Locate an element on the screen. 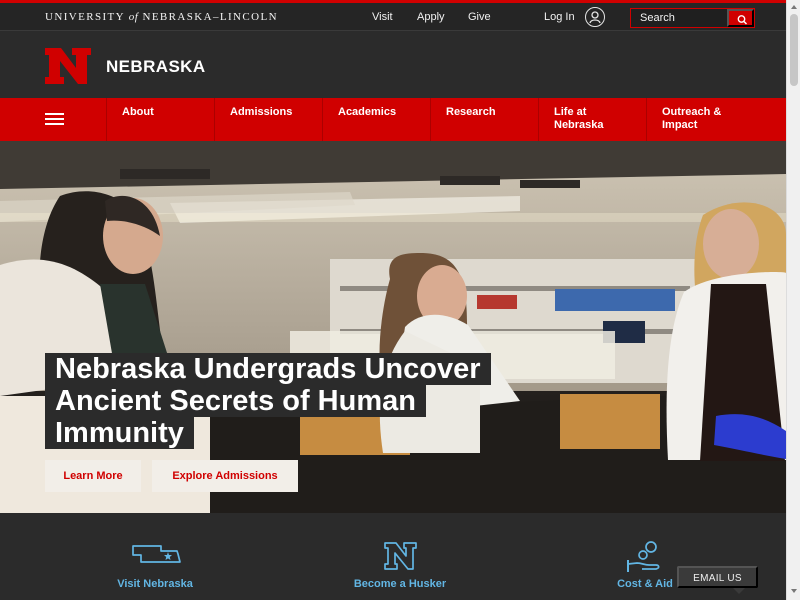 Image resolution: width=800 pixels, height=600 pixels. nav-label-line2: Nebraska is located at coordinates (579, 125).